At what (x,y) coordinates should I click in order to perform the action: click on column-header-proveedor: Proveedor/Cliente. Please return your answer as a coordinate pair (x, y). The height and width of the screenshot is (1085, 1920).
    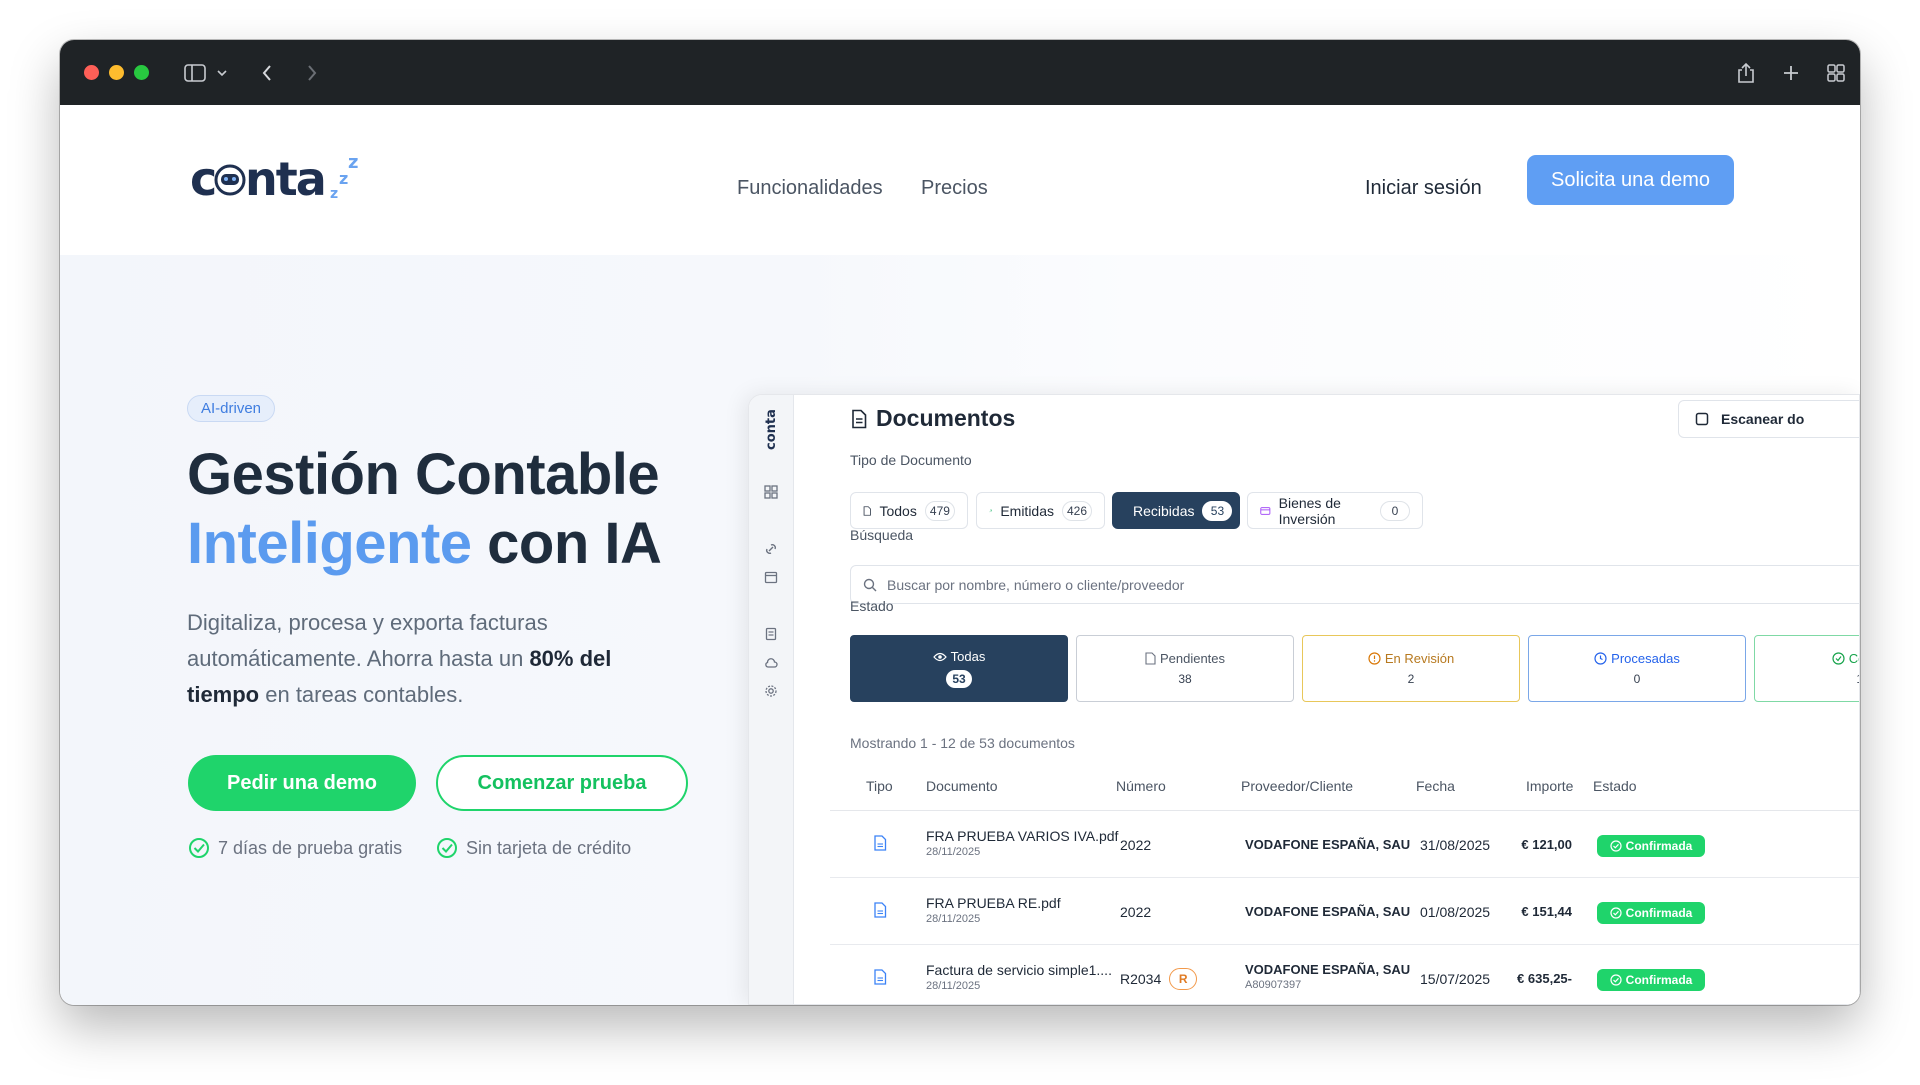
    Looking at the image, I should click on (1297, 786).